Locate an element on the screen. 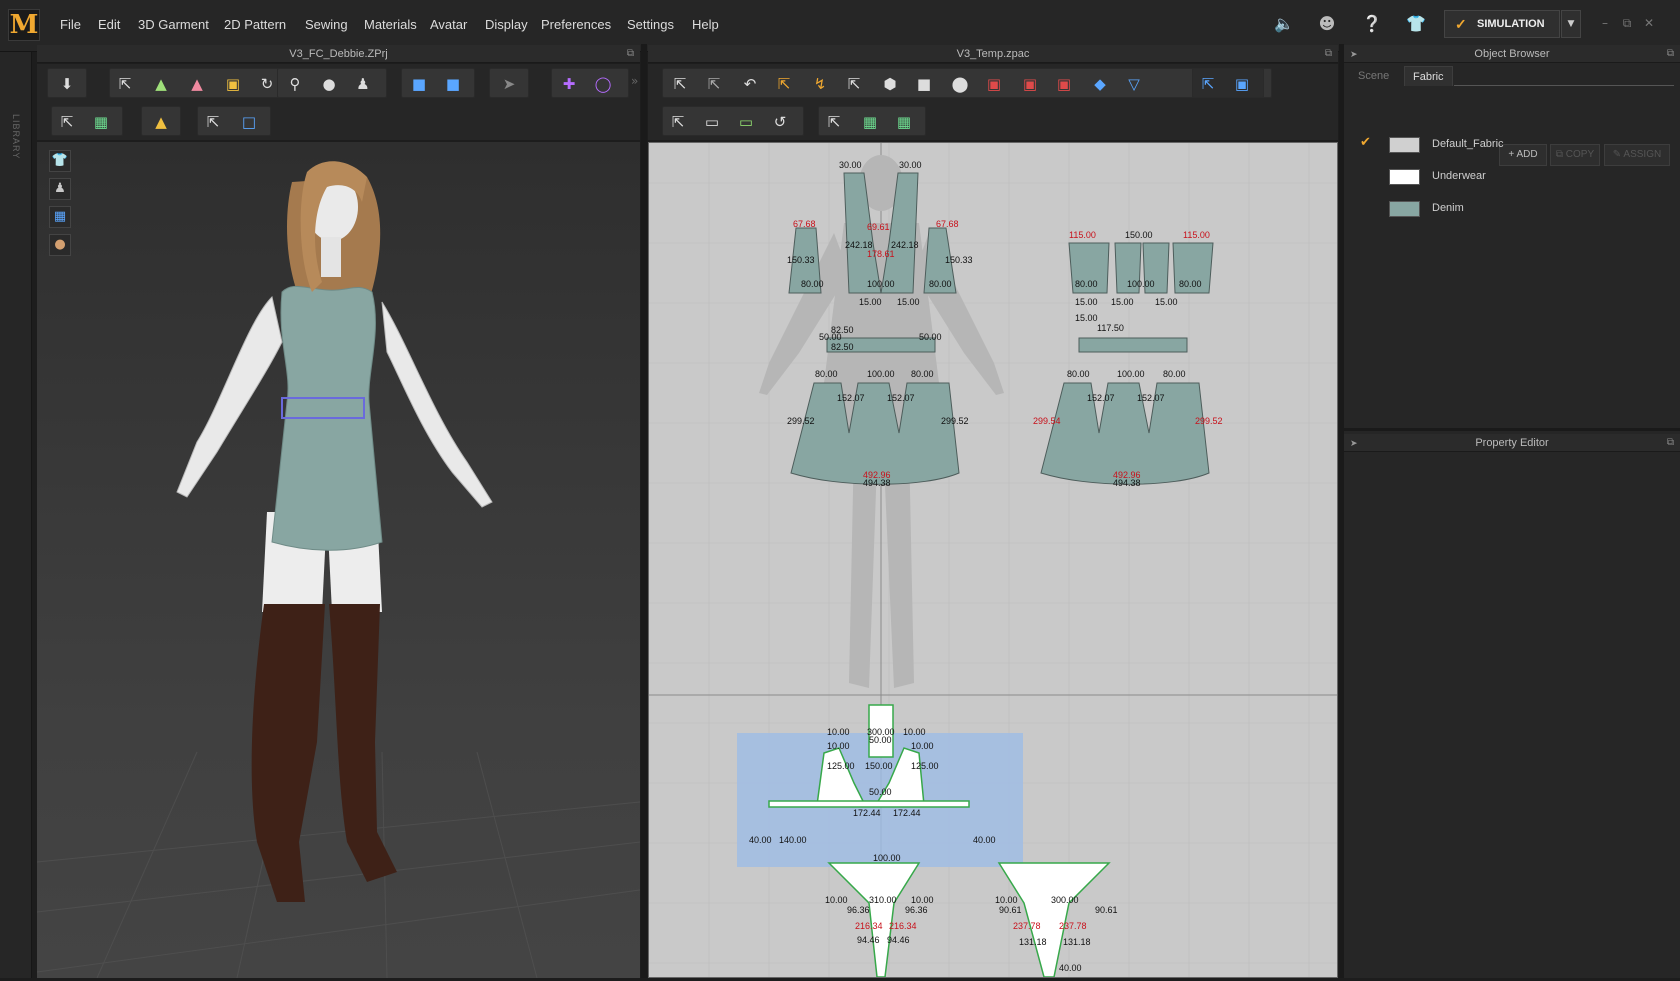 Image resolution: width=1680 pixels, height=981 pixels. underwear-front is located at coordinates (874, 920).